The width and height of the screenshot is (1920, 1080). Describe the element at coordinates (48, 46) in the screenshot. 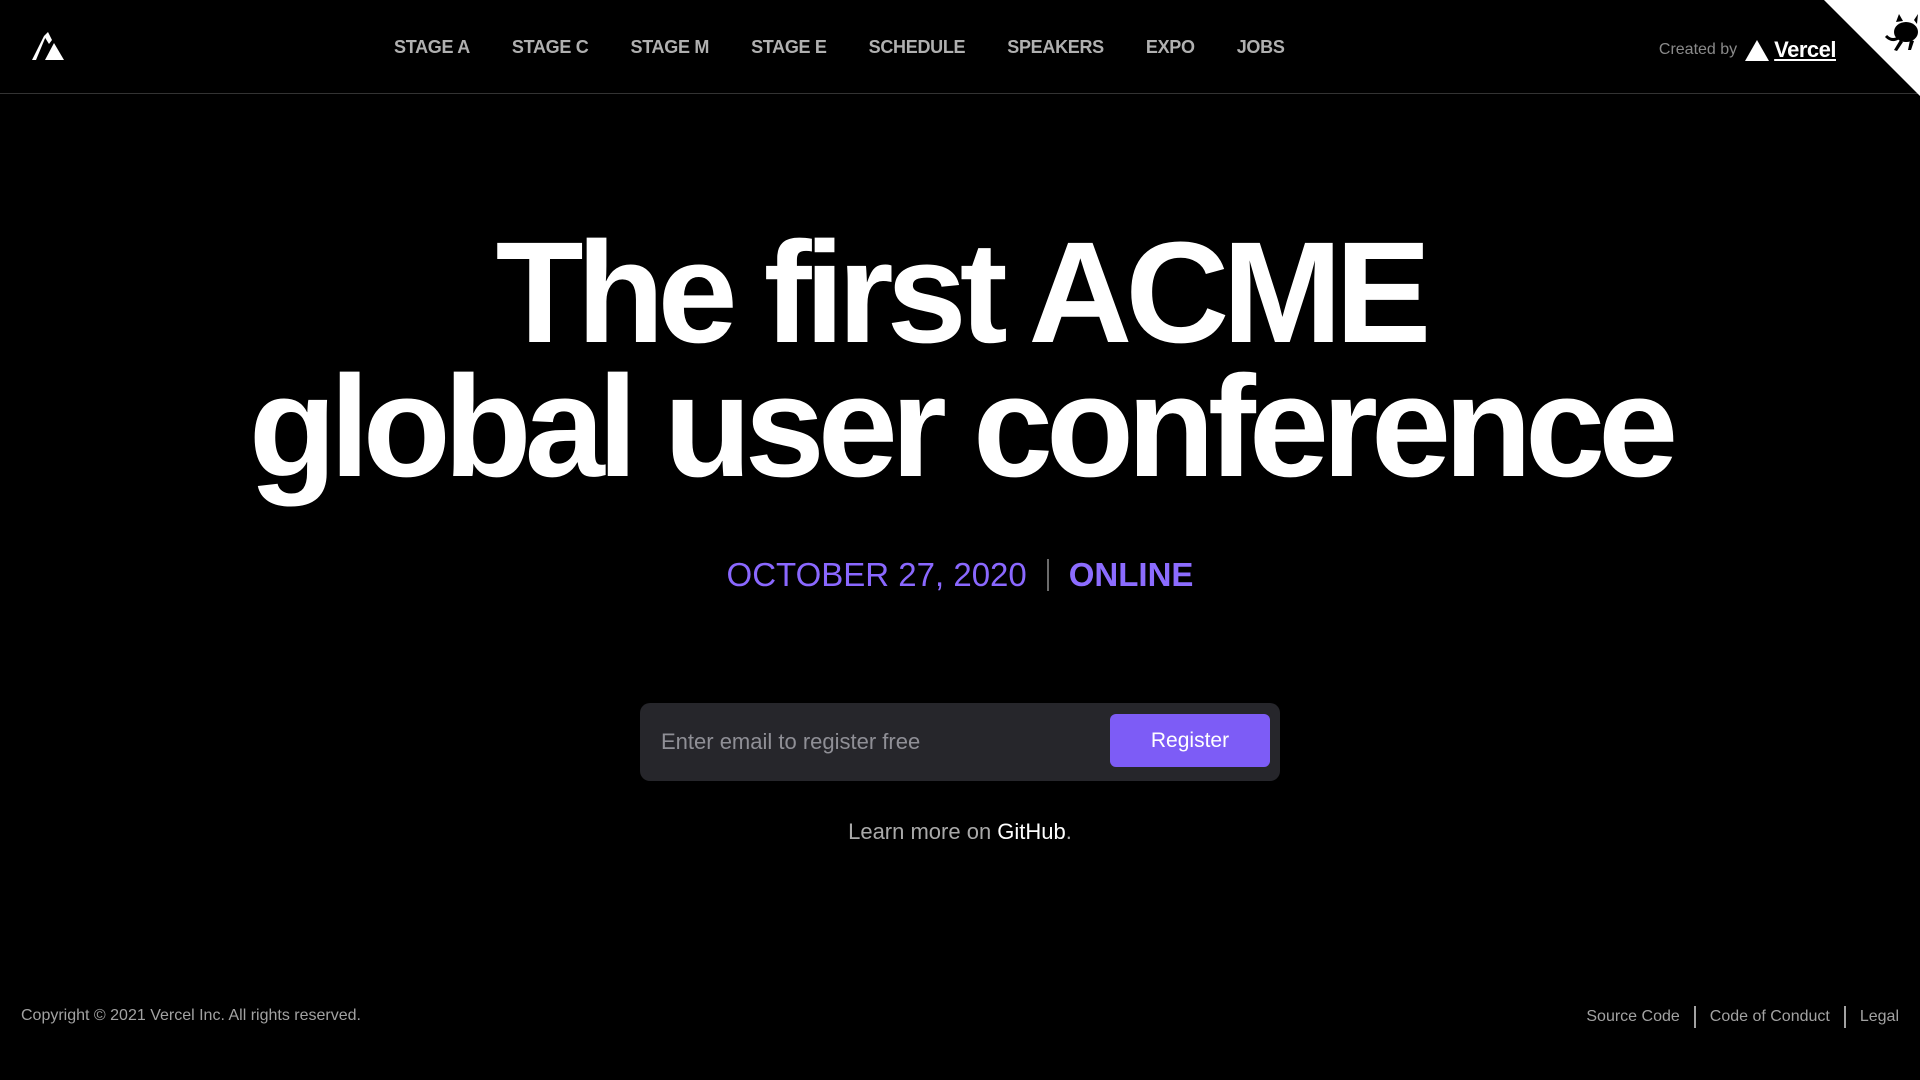

I see `acme-logo-icon` at that location.